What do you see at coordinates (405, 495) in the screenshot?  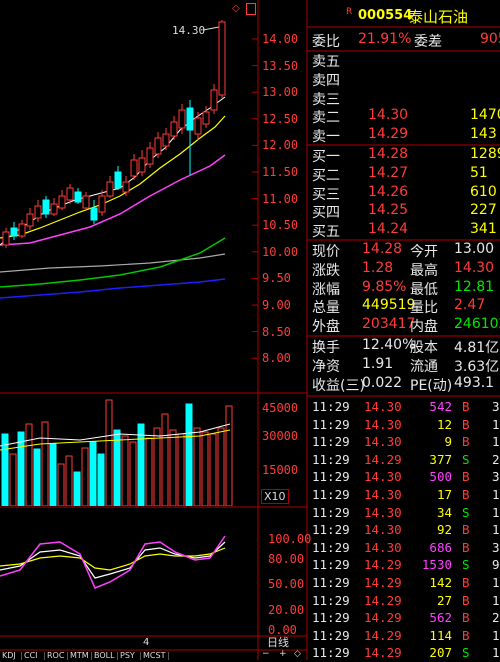 I see `trade-row: 11:29 14.30 17 B 1` at bounding box center [405, 495].